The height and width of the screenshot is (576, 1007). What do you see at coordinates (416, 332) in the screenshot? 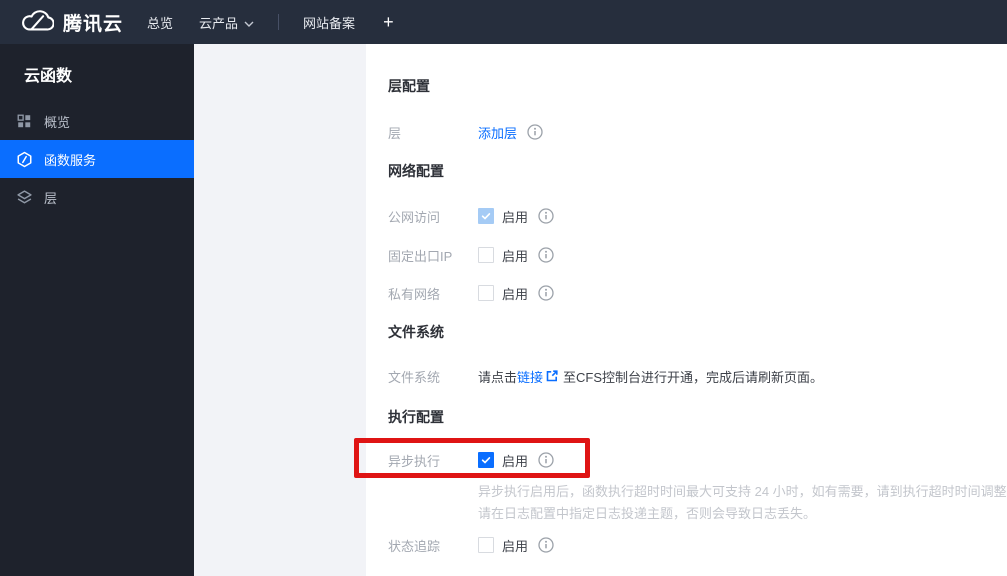
I see `section-header-file-system: 文件系统` at bounding box center [416, 332].